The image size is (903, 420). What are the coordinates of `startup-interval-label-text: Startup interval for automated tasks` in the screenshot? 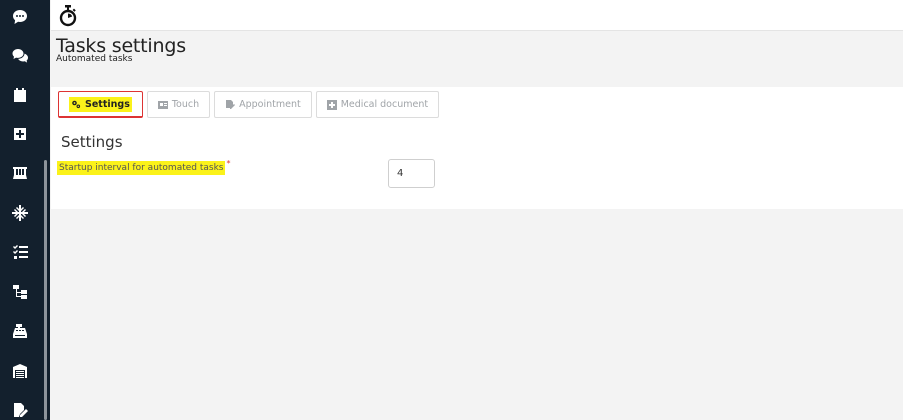 It's located at (141, 168).